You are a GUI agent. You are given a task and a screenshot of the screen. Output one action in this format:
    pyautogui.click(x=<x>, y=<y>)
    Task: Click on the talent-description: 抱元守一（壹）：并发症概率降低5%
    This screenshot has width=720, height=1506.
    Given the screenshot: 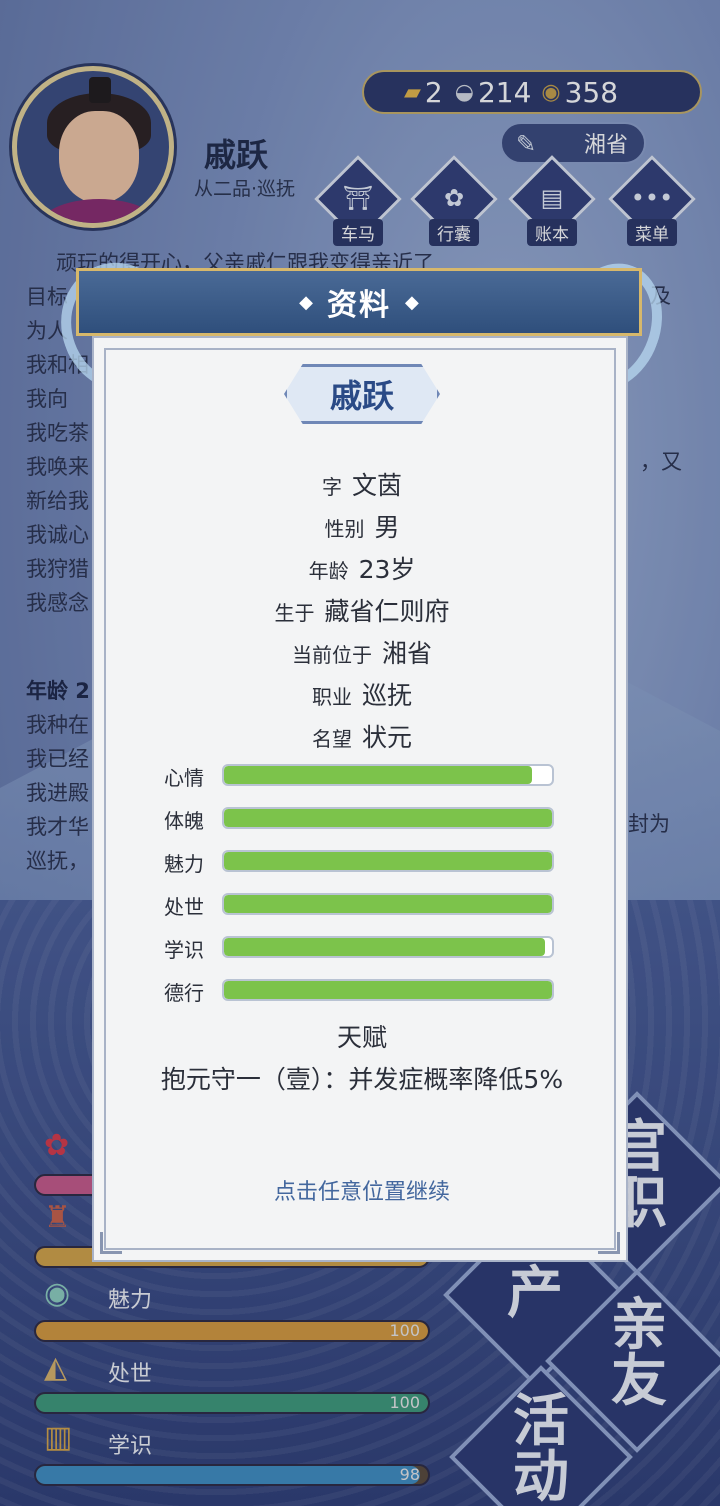 What is the action you would take?
    pyautogui.click(x=362, y=1079)
    